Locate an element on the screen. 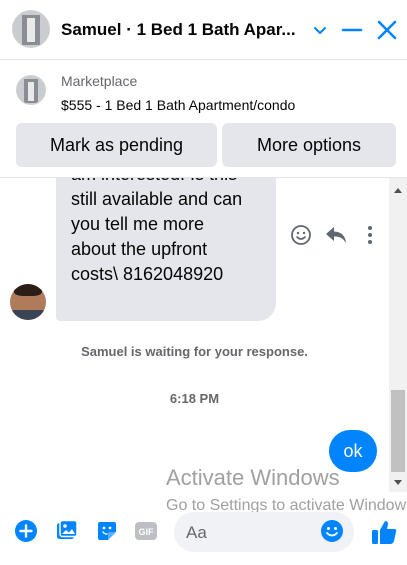  message-line: costs\ 8162048920 is located at coordinates (147, 274).